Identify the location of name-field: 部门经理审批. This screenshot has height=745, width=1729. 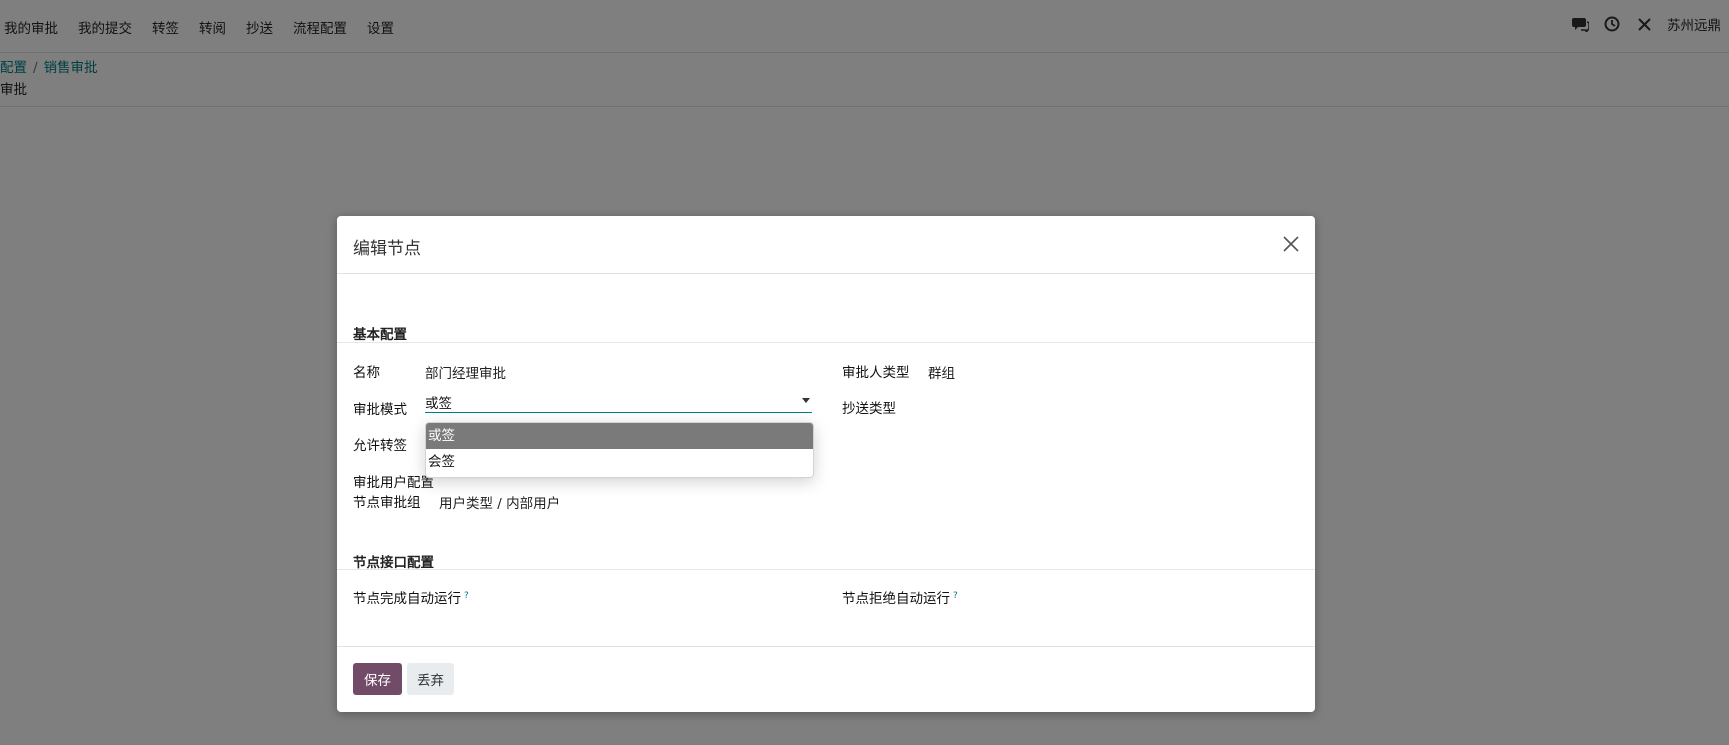
(465, 372).